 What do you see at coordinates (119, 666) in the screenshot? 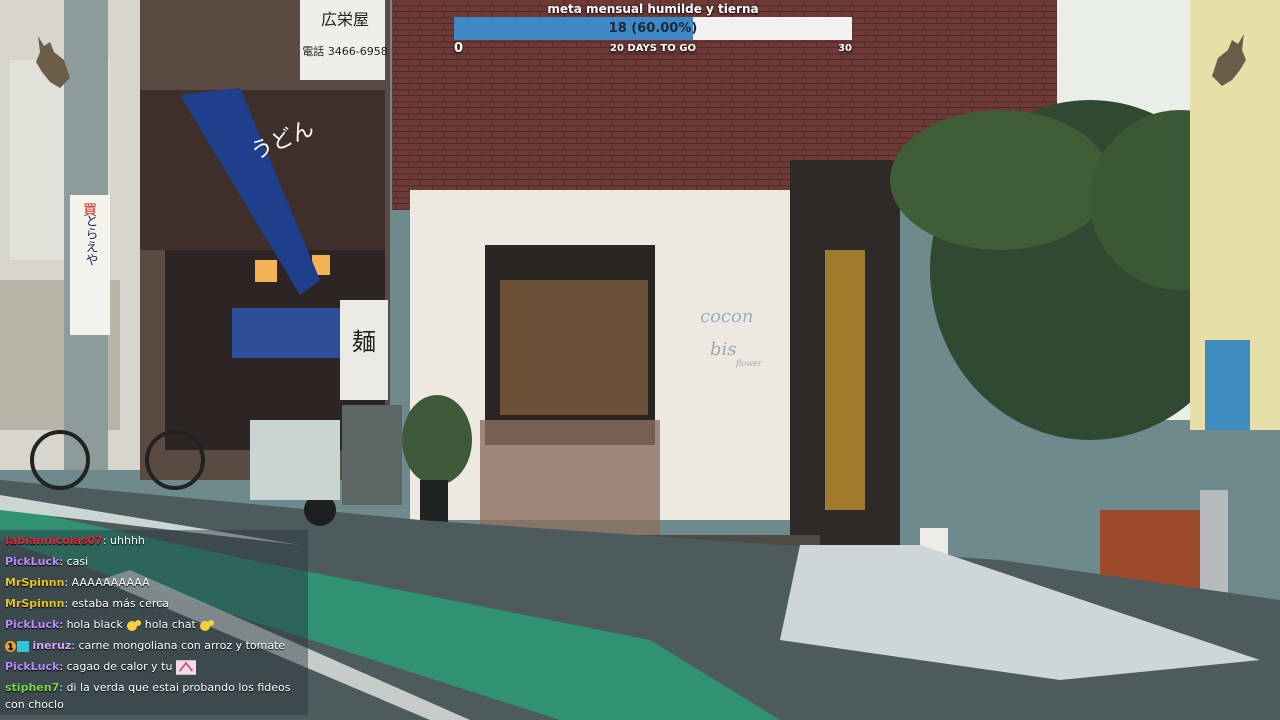
I see `chat-text: cagao de calor y tu` at bounding box center [119, 666].